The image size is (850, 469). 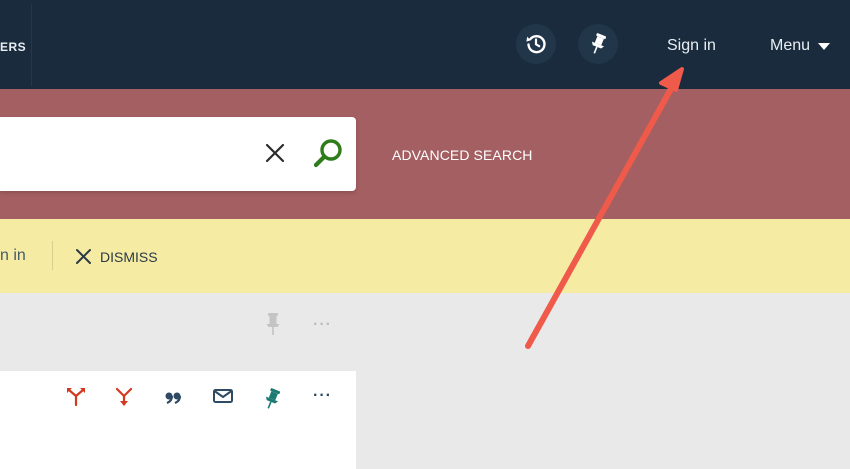 I want to click on dismiss-label: DISMISS, so click(x=129, y=256).